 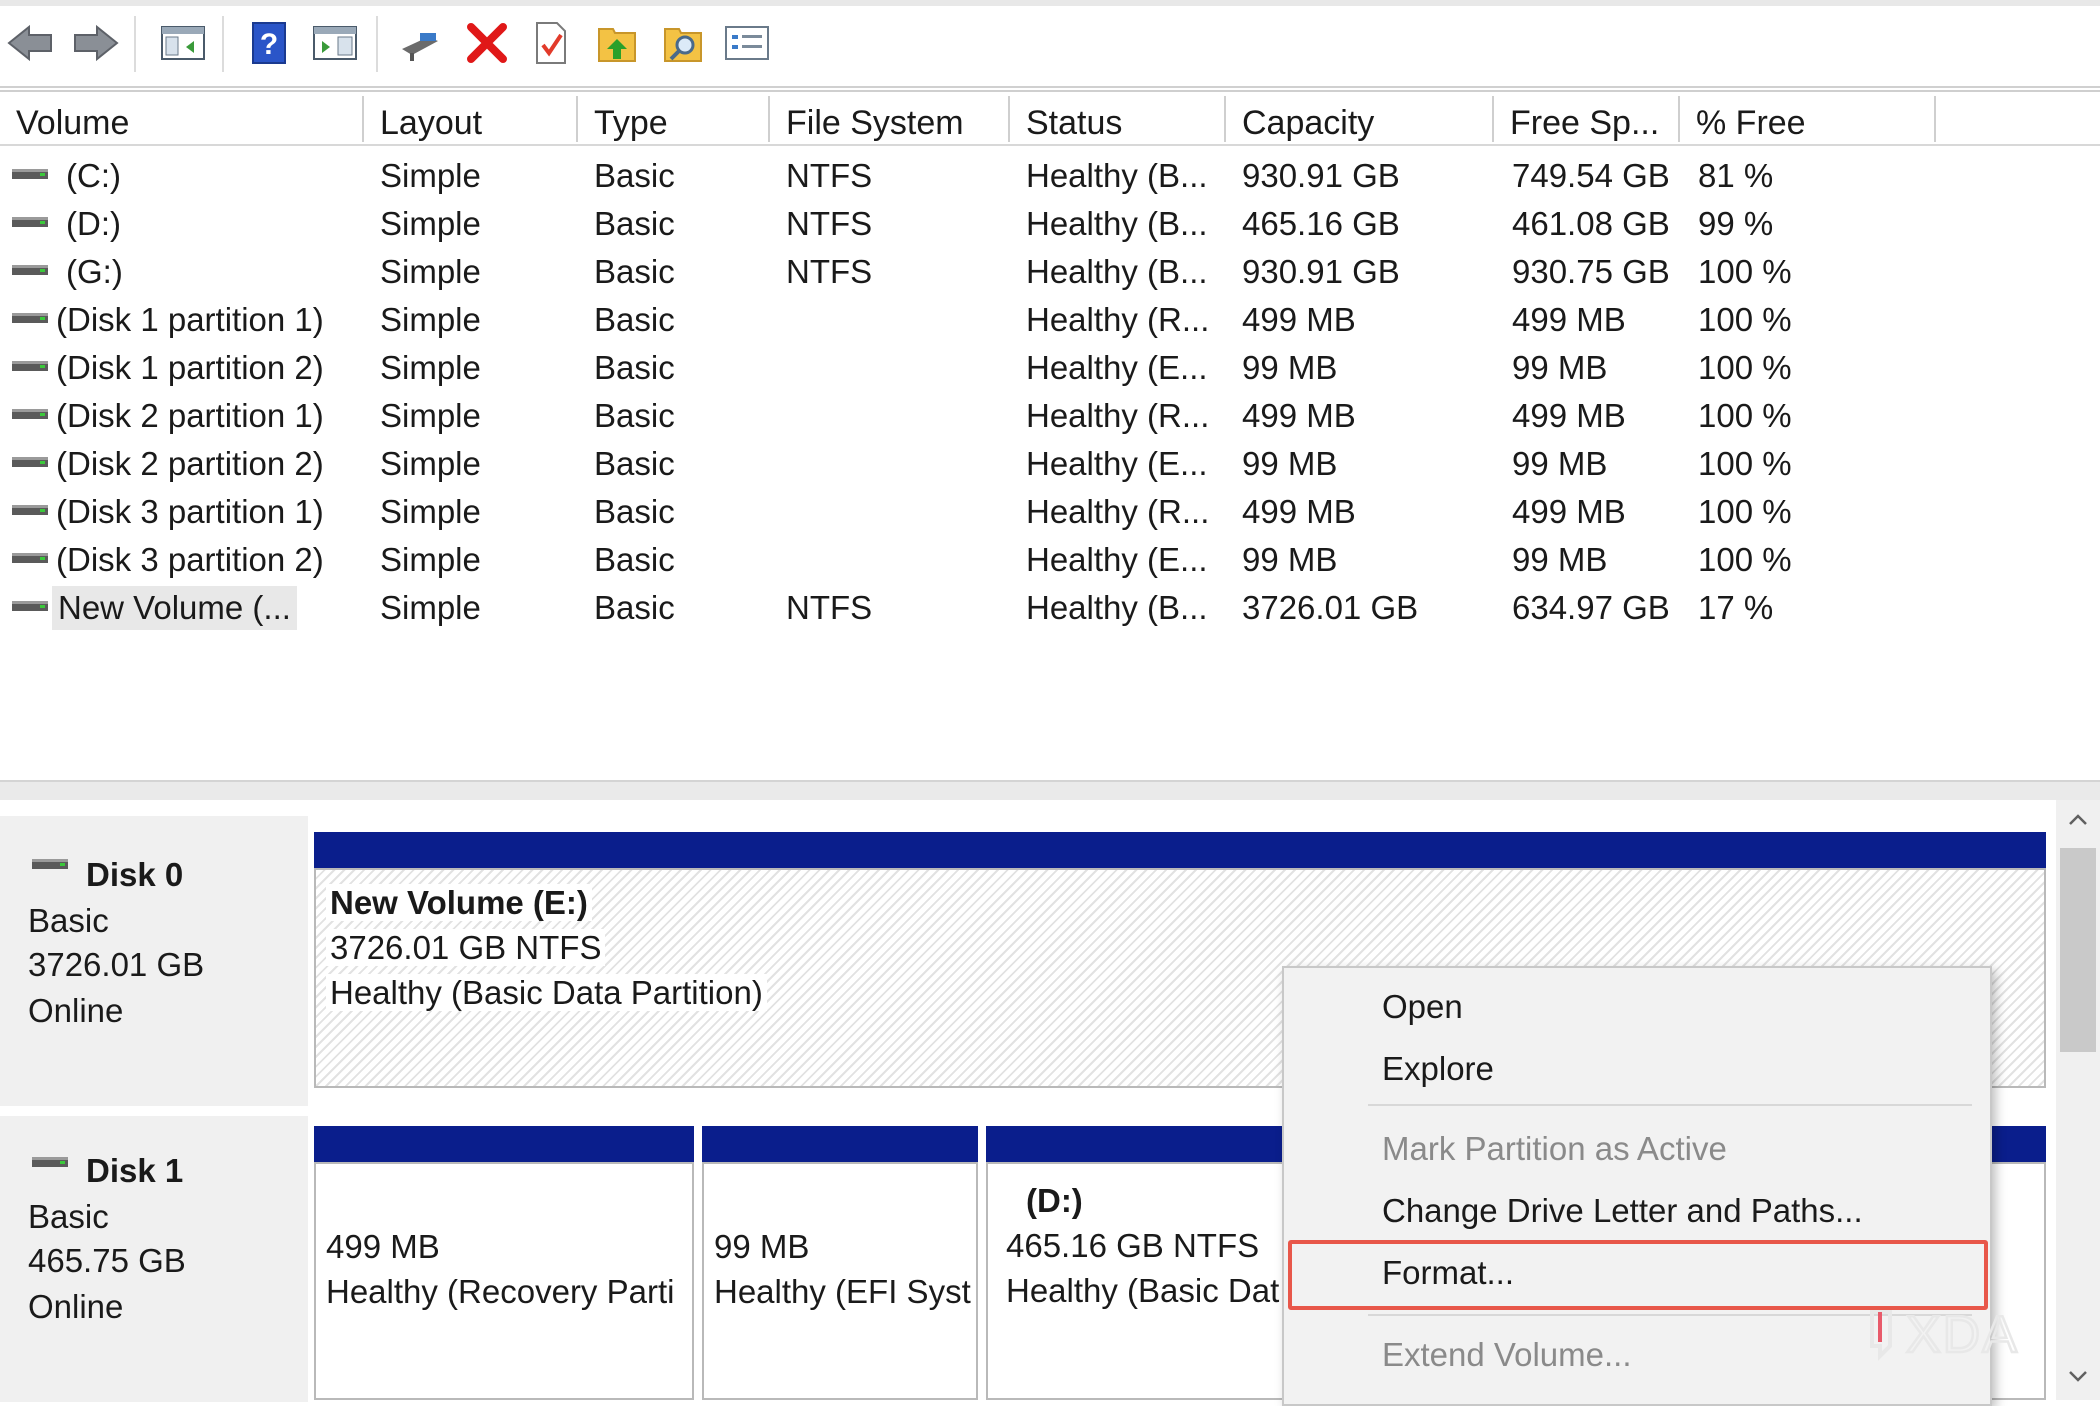 What do you see at coordinates (683, 43) in the screenshot?
I see `search-folder-icon` at bounding box center [683, 43].